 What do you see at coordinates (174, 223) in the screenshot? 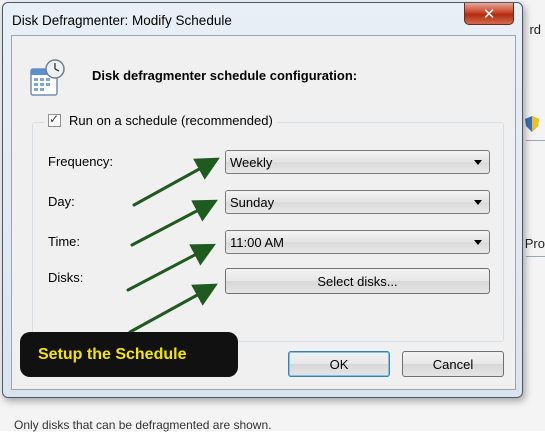
I see `arrow-day` at bounding box center [174, 223].